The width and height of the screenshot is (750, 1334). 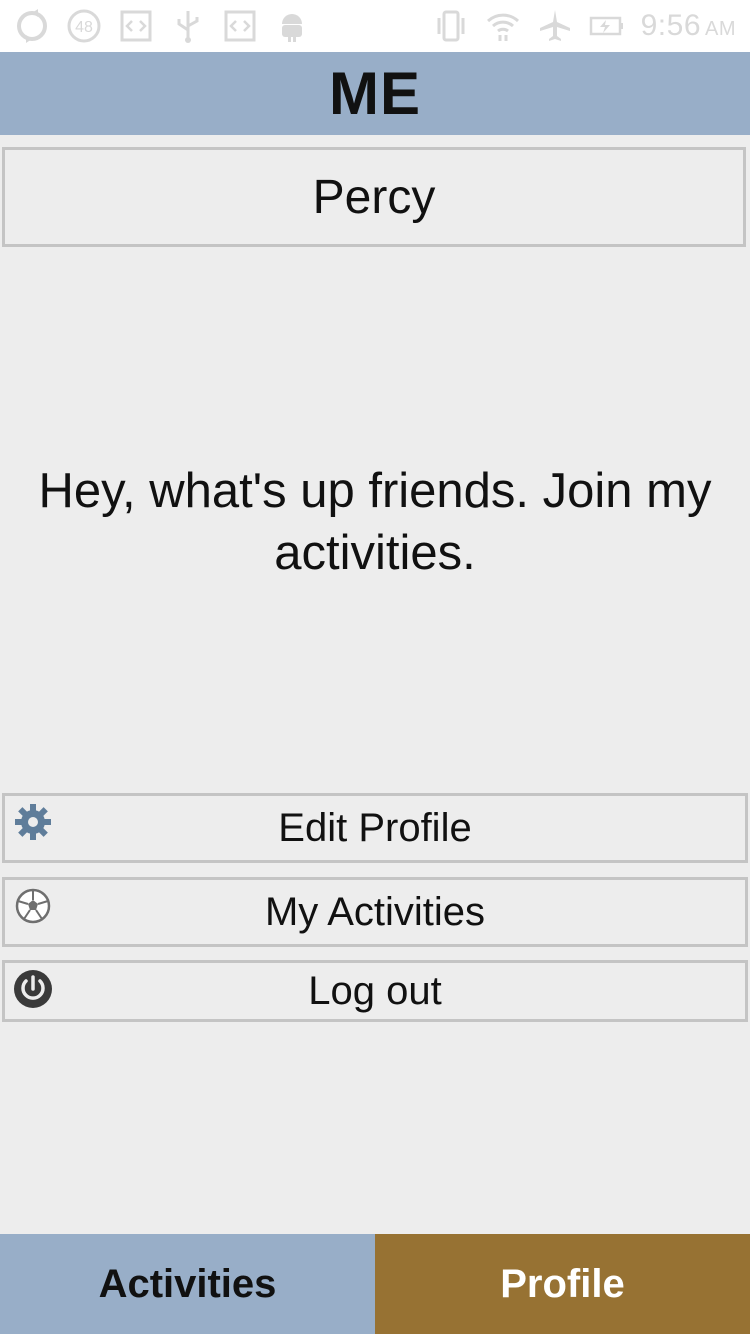 I want to click on tab-activities: Activities, so click(x=187, y=1284).